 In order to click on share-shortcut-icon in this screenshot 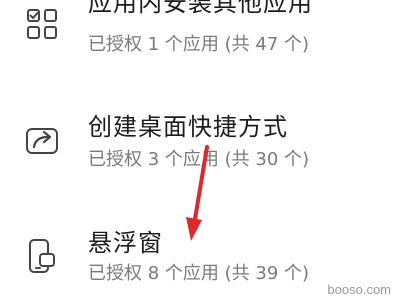, I will do `click(42, 140)`.